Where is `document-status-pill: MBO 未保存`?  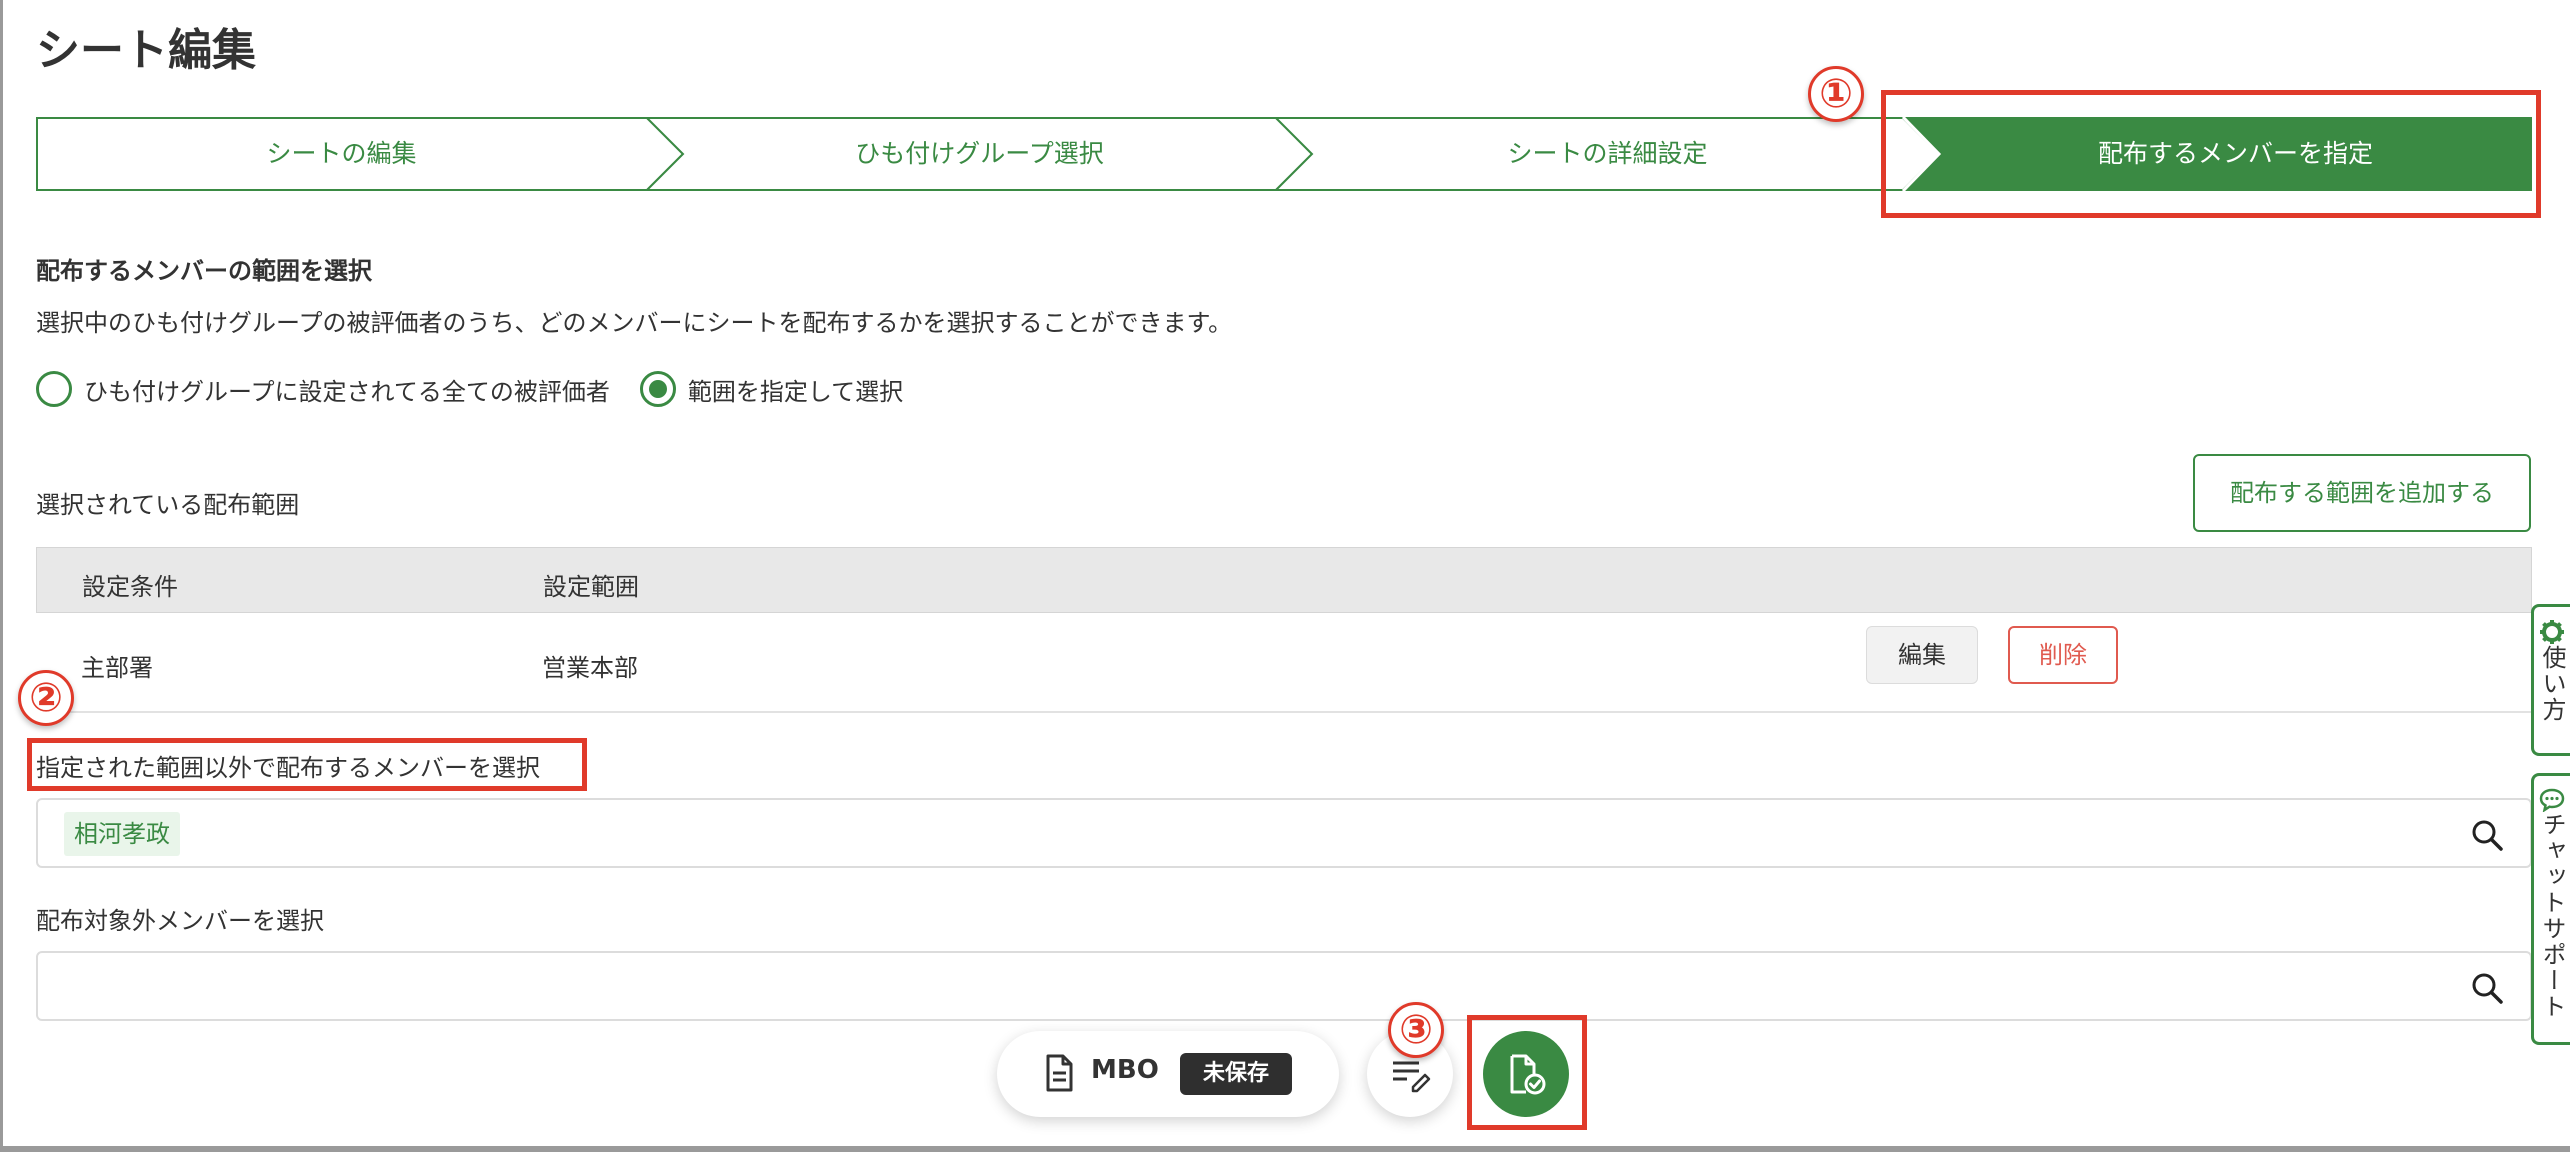
document-status-pill: MBO 未保存 is located at coordinates (1168, 1074).